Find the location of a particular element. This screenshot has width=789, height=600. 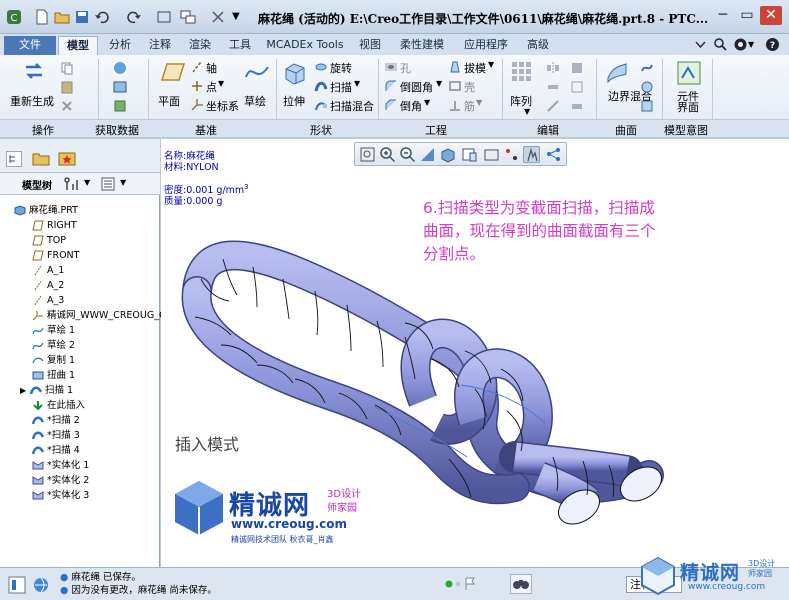

sweep-button: 扫描 is located at coordinates (341, 87).